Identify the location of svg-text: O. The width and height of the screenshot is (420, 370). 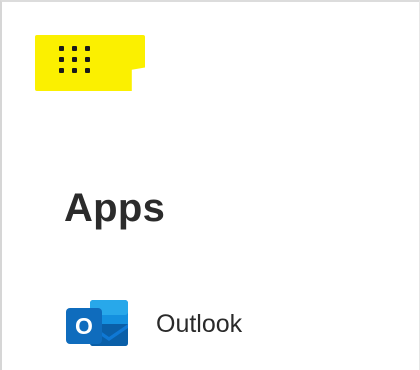
(84, 326).